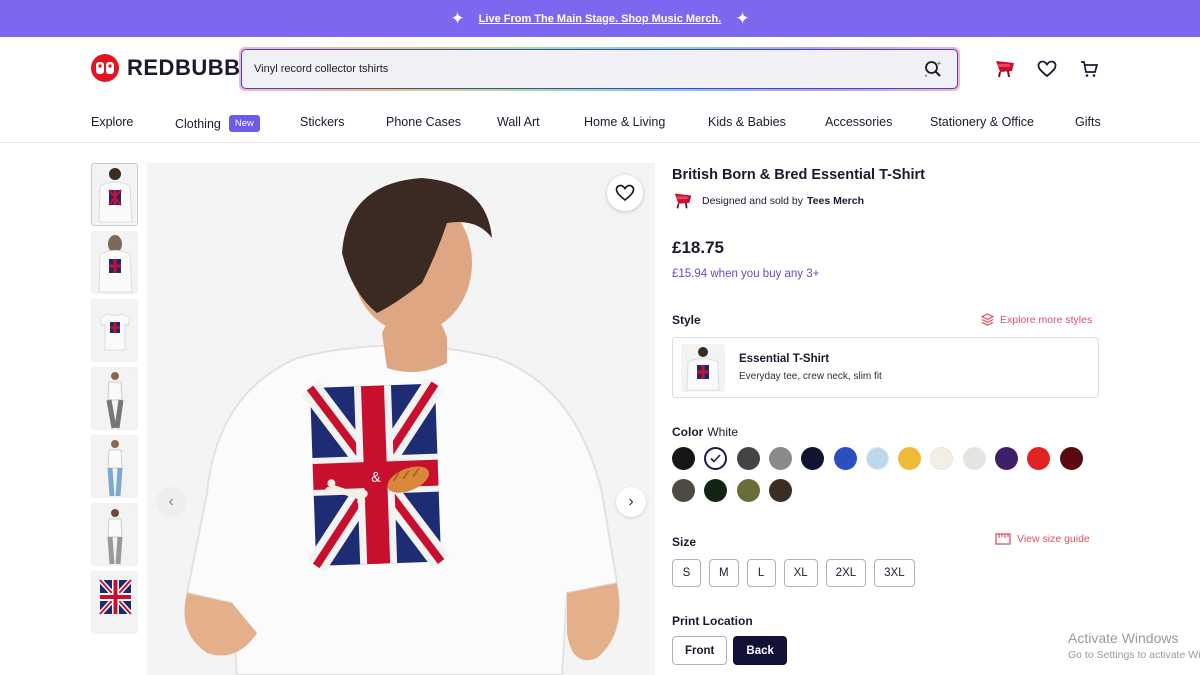 This screenshot has width=1200, height=675. I want to click on print-location-selector: Front Back, so click(729, 650).